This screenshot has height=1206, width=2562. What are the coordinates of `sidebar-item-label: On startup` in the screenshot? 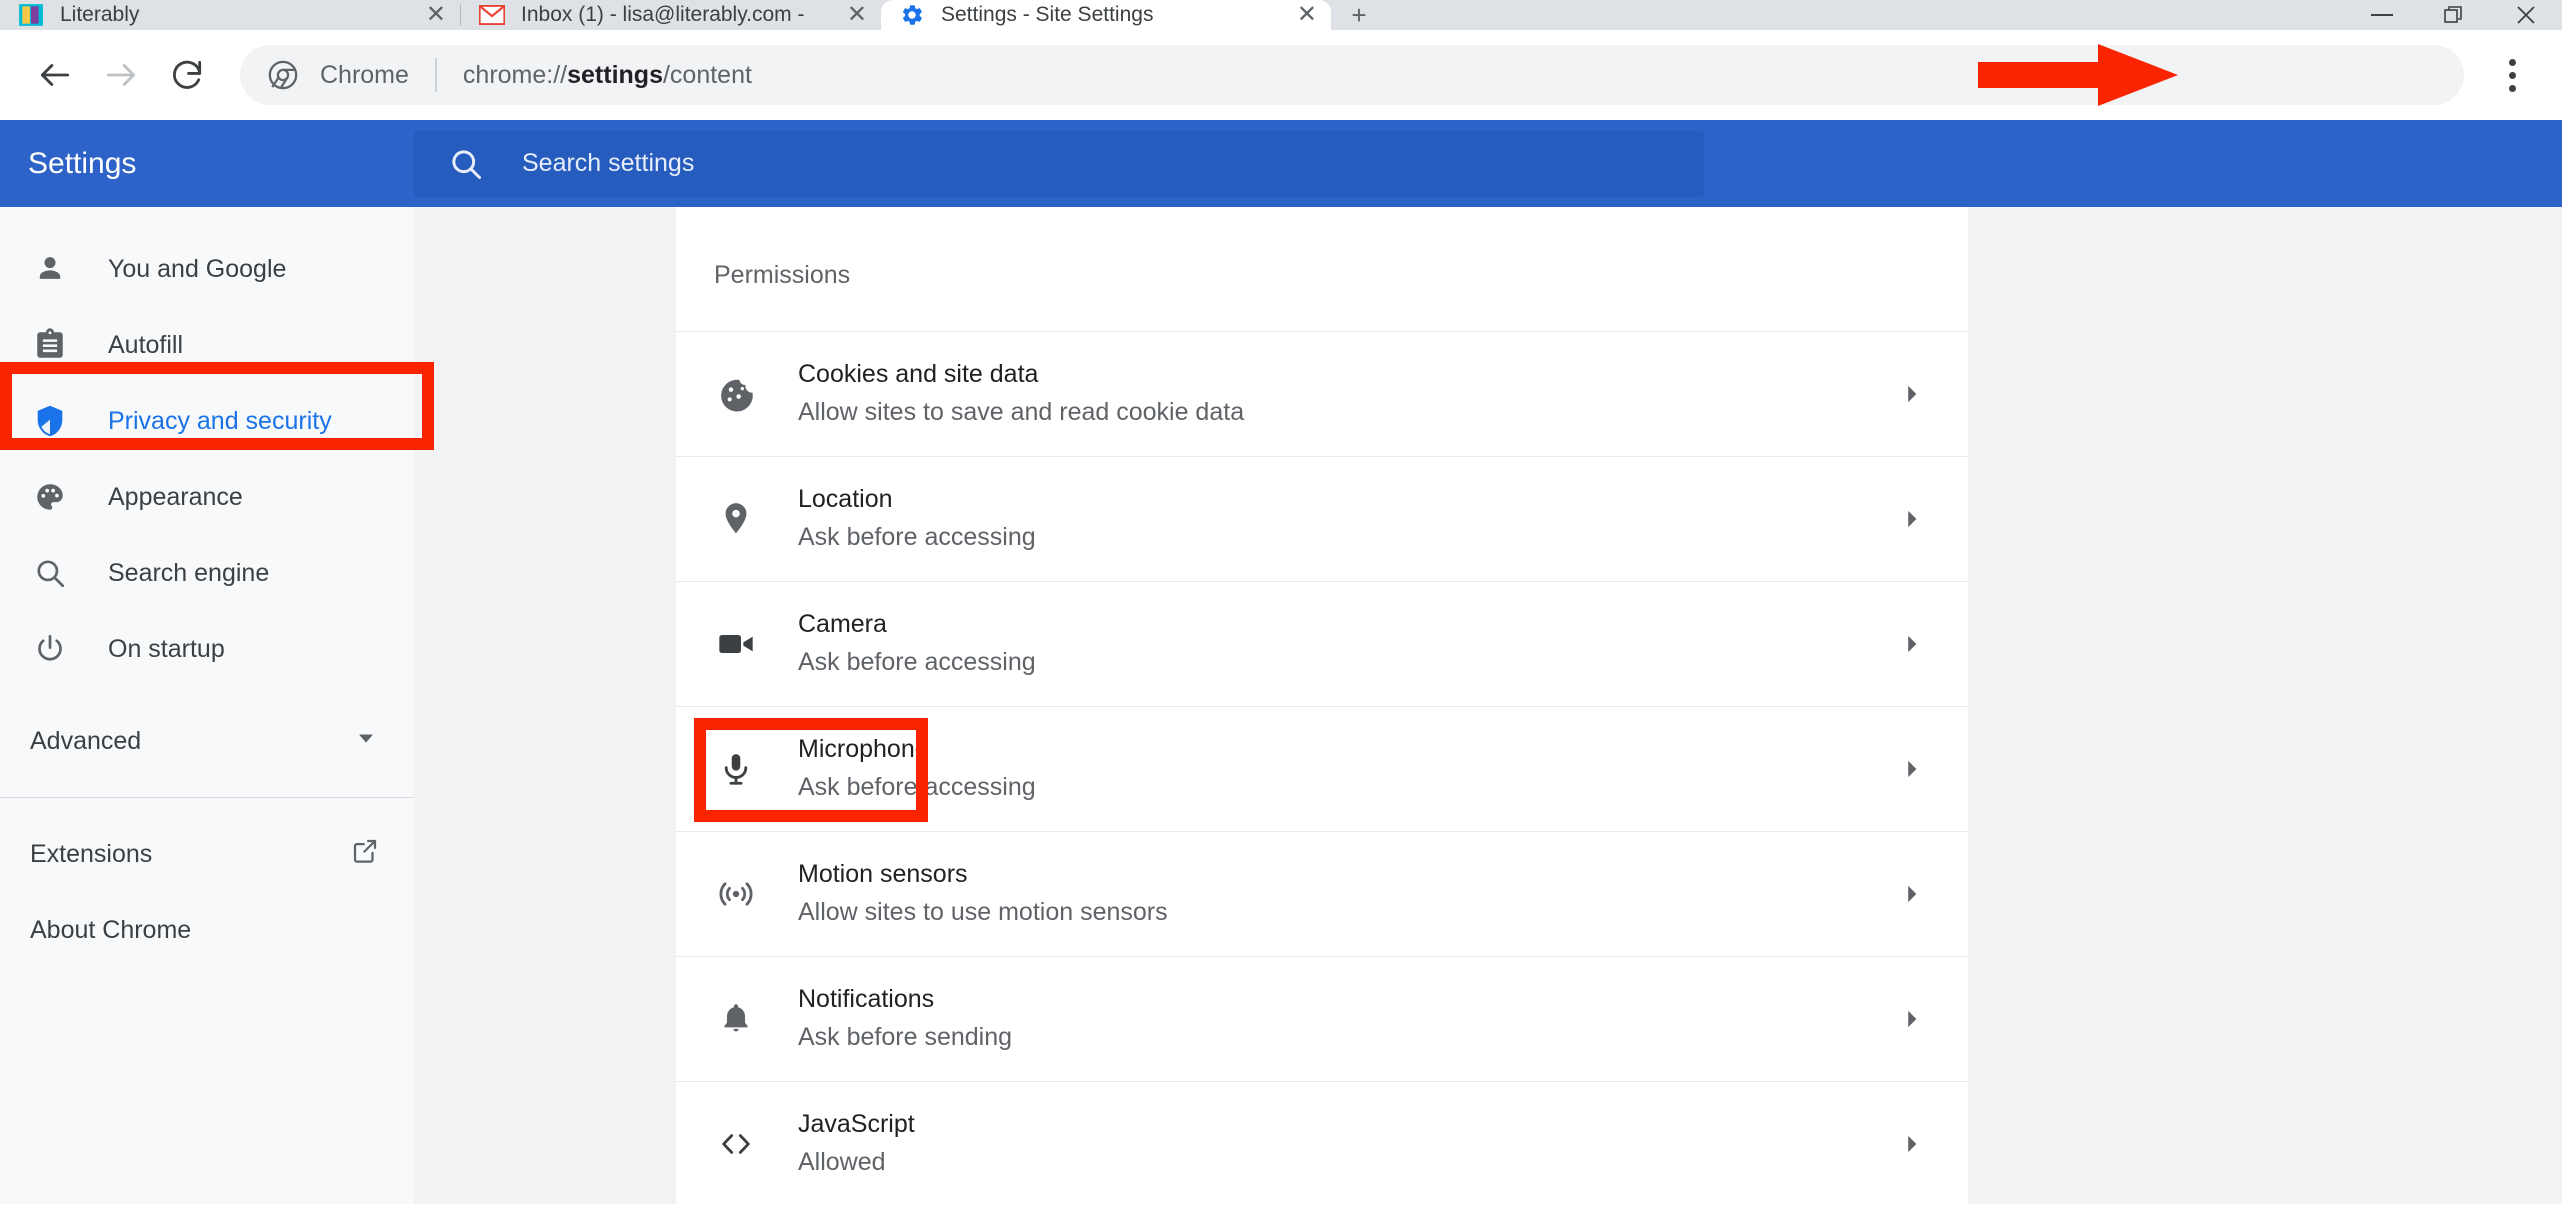 It's located at (166, 648).